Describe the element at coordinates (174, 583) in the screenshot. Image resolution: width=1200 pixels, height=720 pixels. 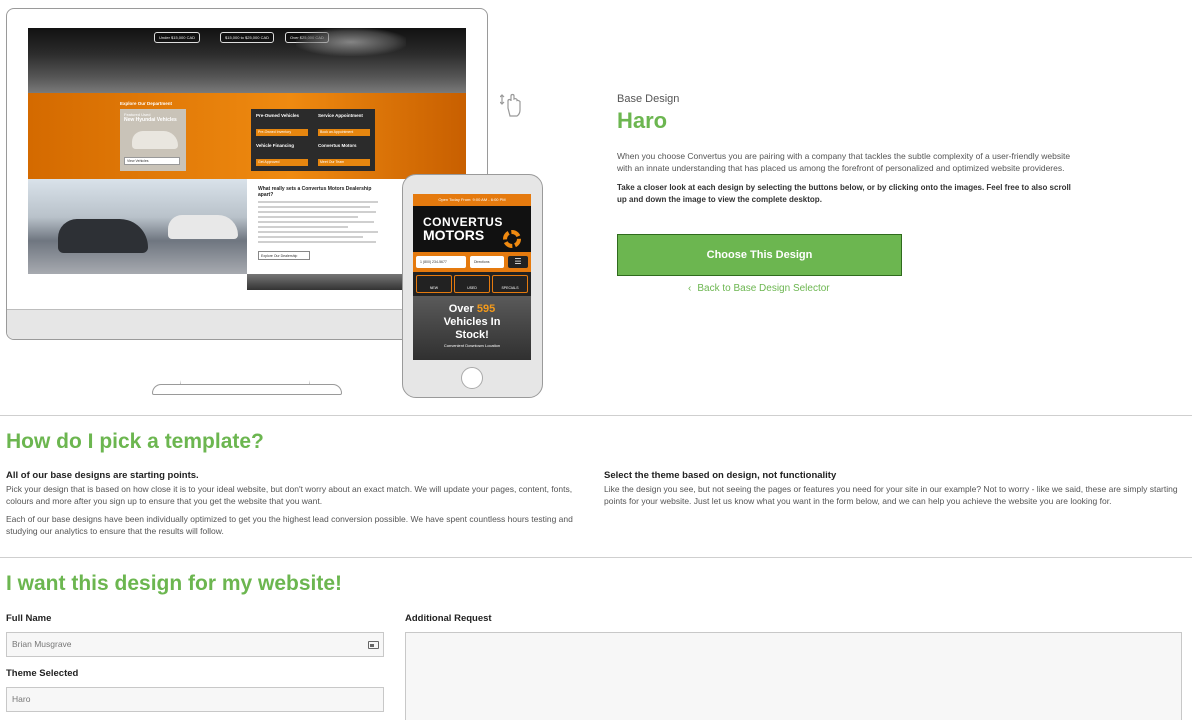
I see `design-request-heading: I want this design for my website!` at that location.